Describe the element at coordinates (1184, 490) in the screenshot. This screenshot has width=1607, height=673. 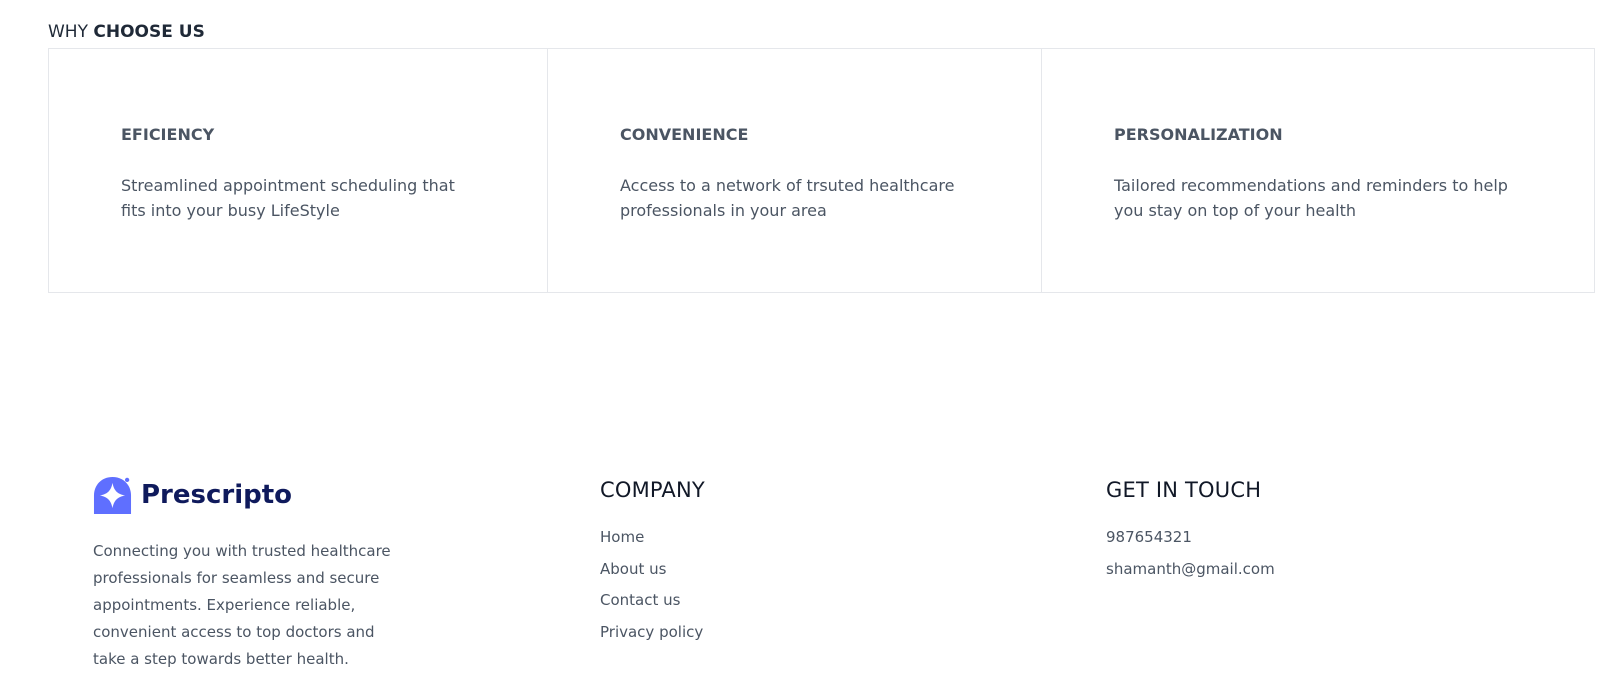
I see `get-in-touch-heading: GET IN TOUCH` at that location.